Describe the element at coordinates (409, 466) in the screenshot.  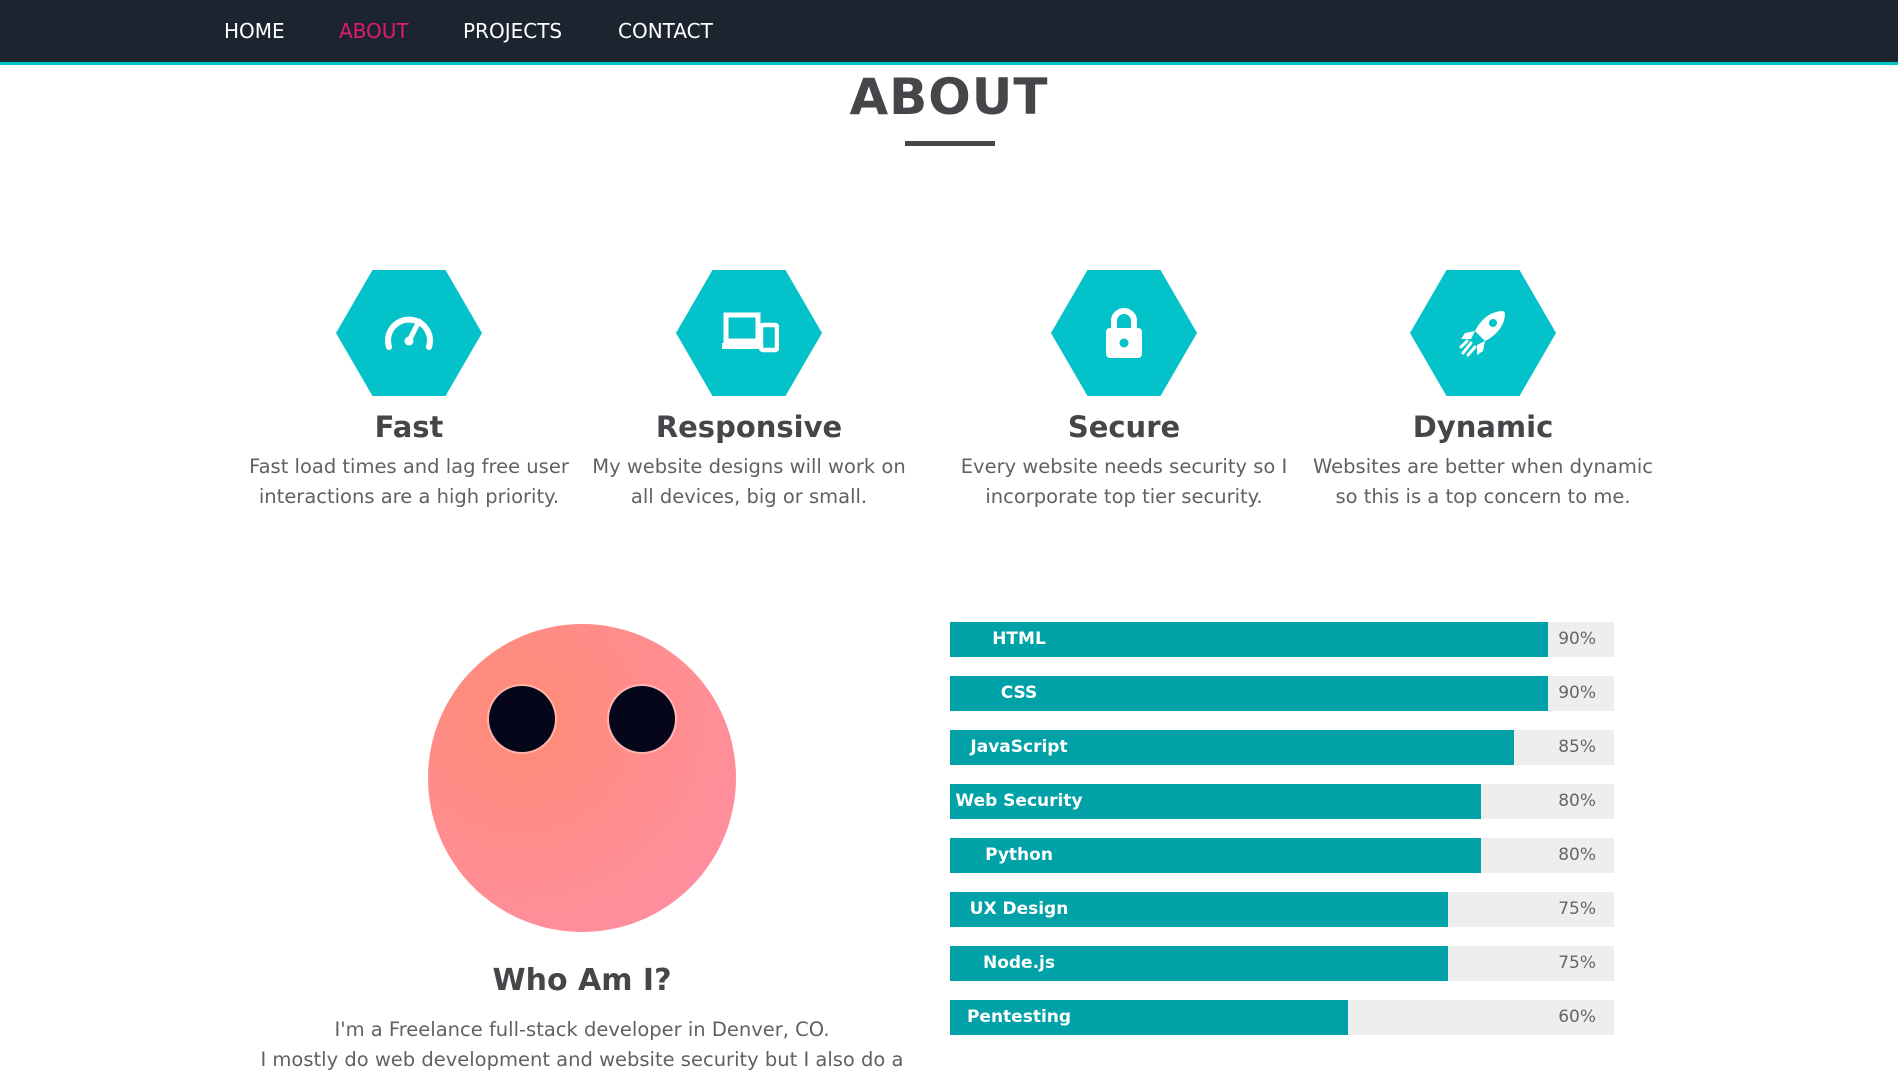
I see `feature-desc-line: Fast load times and lag free user` at that location.